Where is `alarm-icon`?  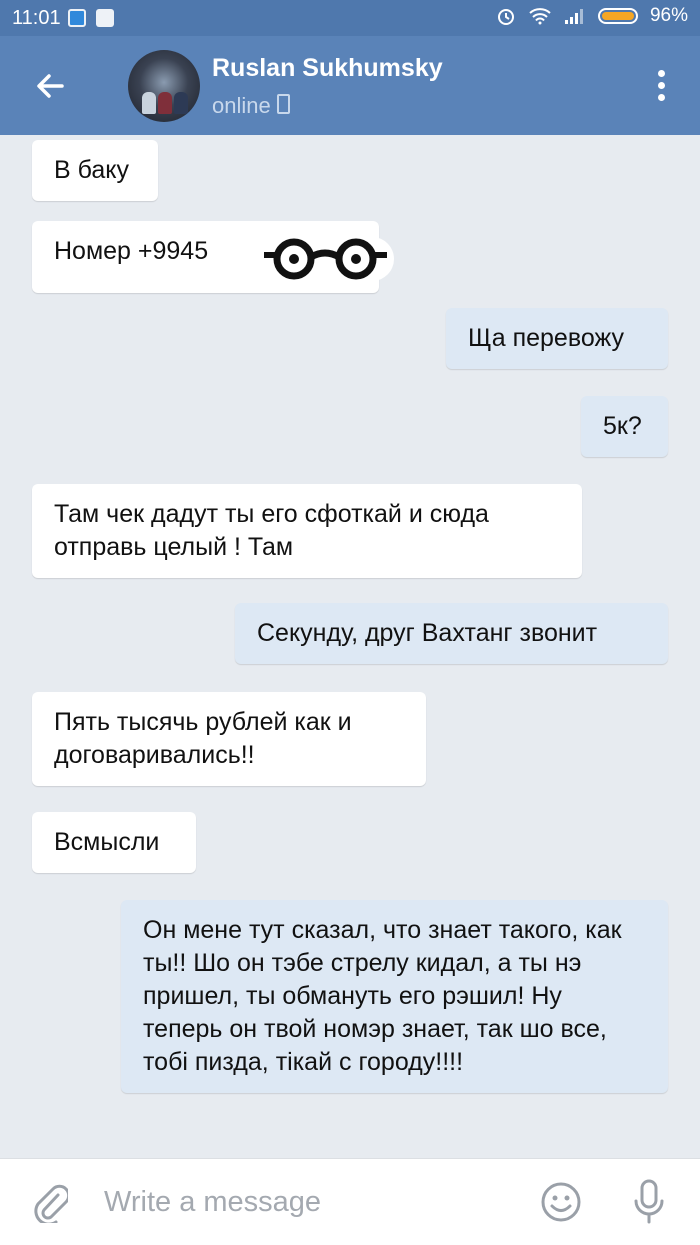
alarm-icon is located at coordinates (505, 17).